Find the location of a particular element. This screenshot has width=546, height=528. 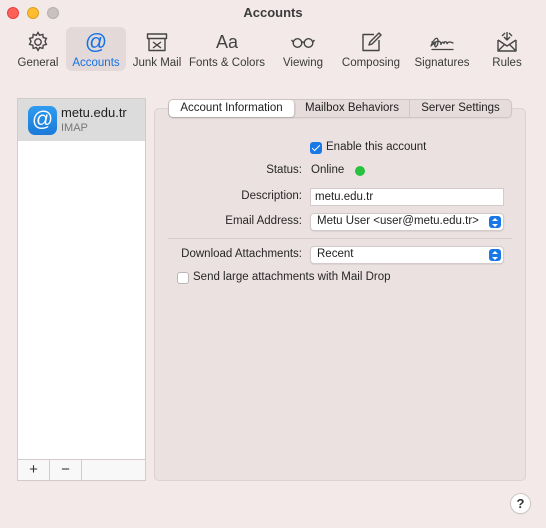

email-address-select: Metu User <user@metu.edu.tr> is located at coordinates (407, 222).